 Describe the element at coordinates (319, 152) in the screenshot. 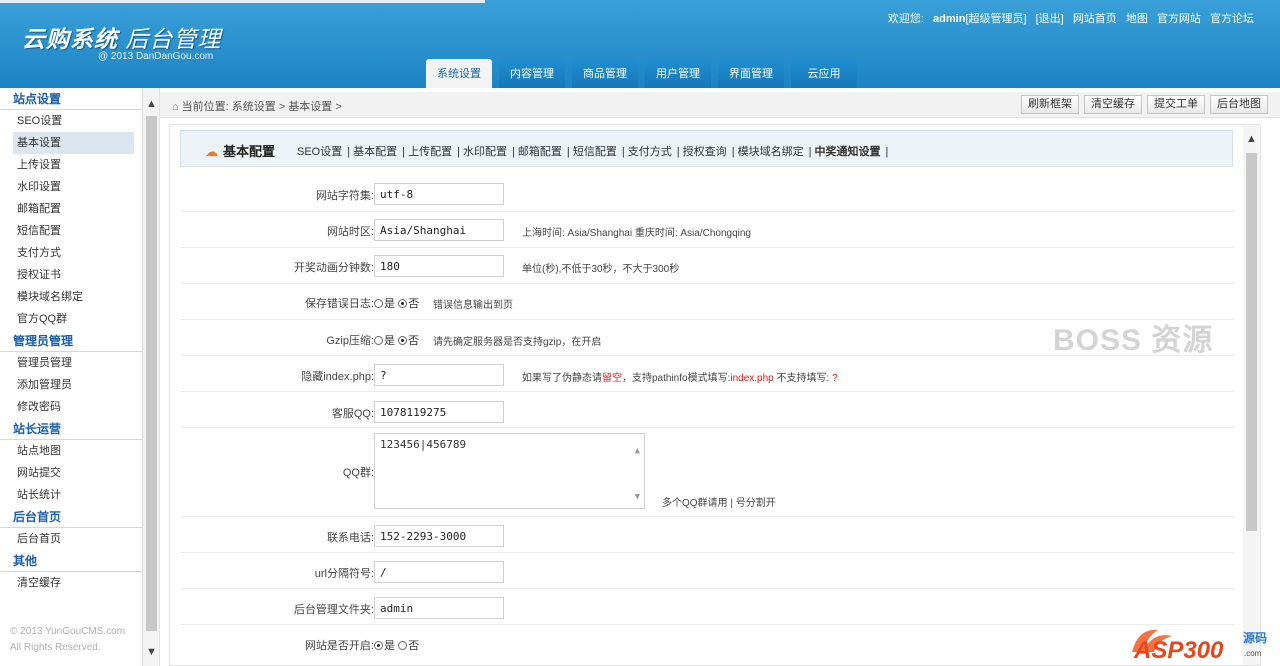

I see `config-link-seo: SEO设置` at that location.